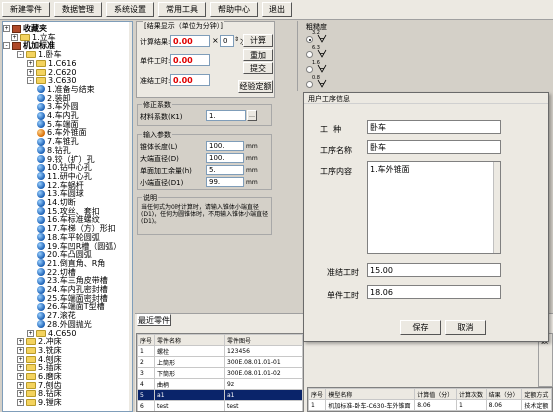 The image size is (553, 412). I want to click on process-content-textarea: 1.车外锥面, so click(434, 207).